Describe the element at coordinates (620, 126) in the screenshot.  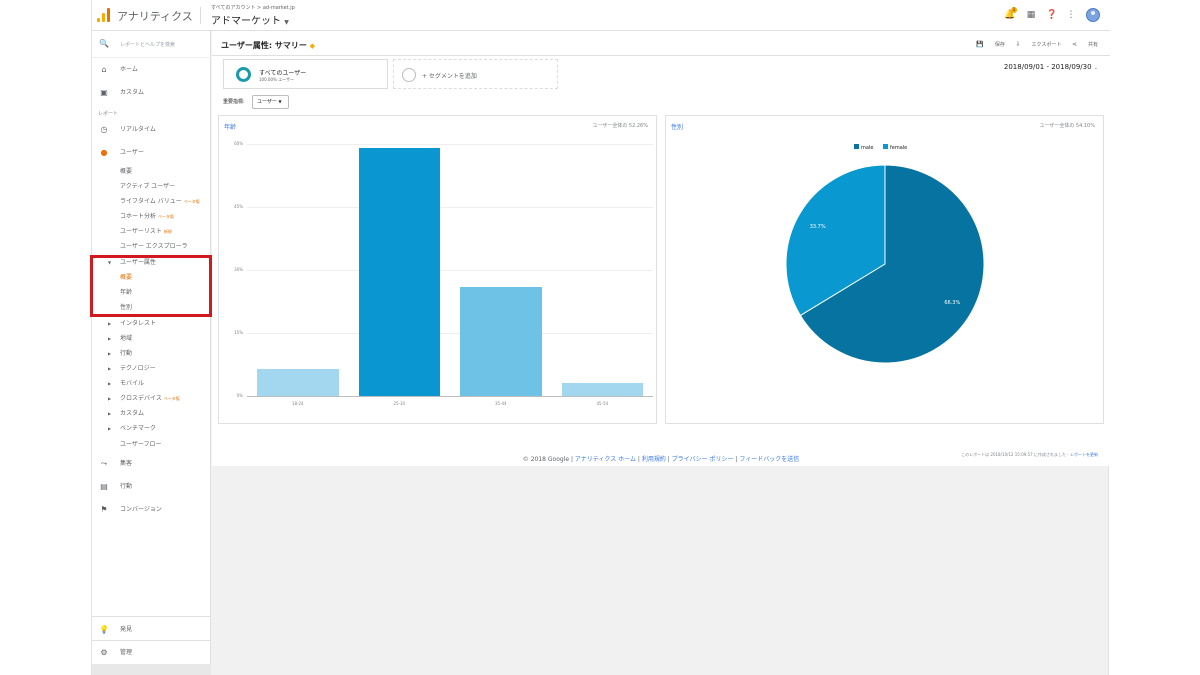
I see `age-card-share: ユーザー全体の 52.26%` at that location.